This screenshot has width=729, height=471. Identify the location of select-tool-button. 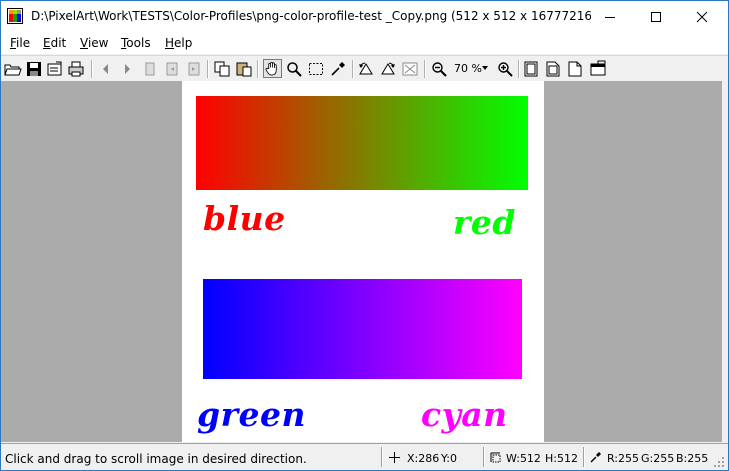
(316, 69).